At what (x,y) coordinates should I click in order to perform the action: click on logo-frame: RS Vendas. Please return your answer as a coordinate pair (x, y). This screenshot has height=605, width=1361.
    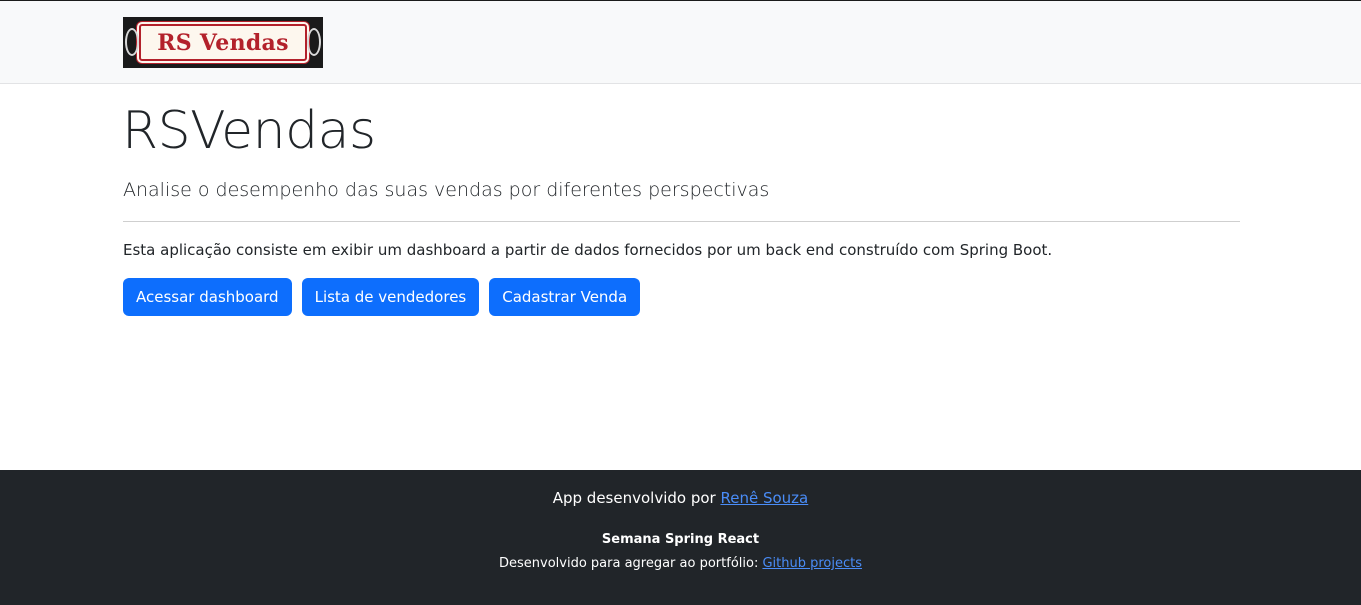
    Looking at the image, I should click on (223, 42).